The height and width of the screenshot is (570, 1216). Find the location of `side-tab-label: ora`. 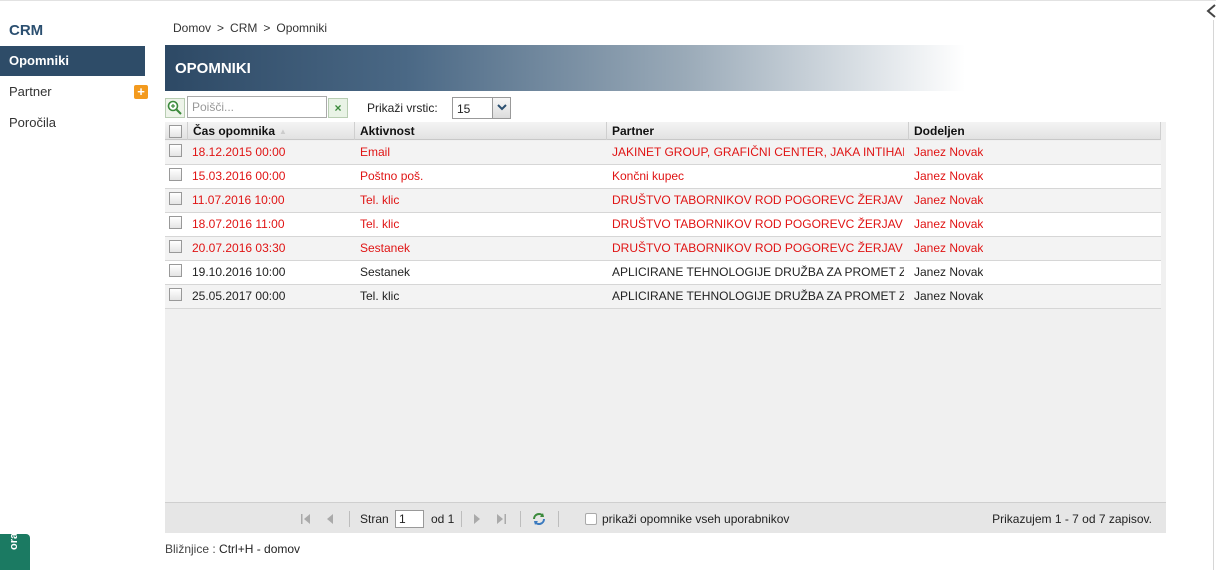

side-tab-label: ora is located at coordinates (14, 541).